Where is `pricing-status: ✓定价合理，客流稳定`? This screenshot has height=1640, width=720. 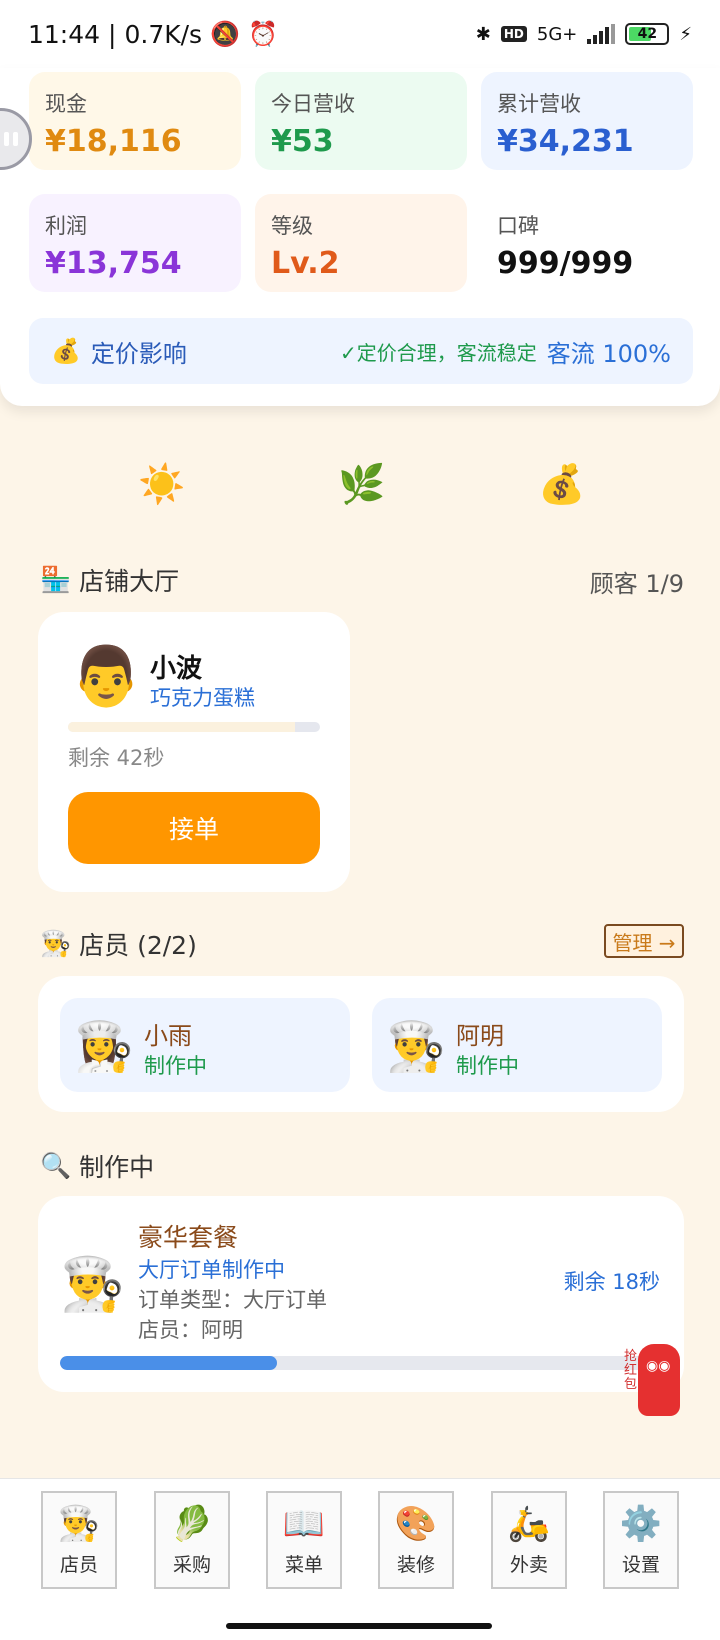 pricing-status: ✓定价合理，客流稳定 is located at coordinates (438, 352).